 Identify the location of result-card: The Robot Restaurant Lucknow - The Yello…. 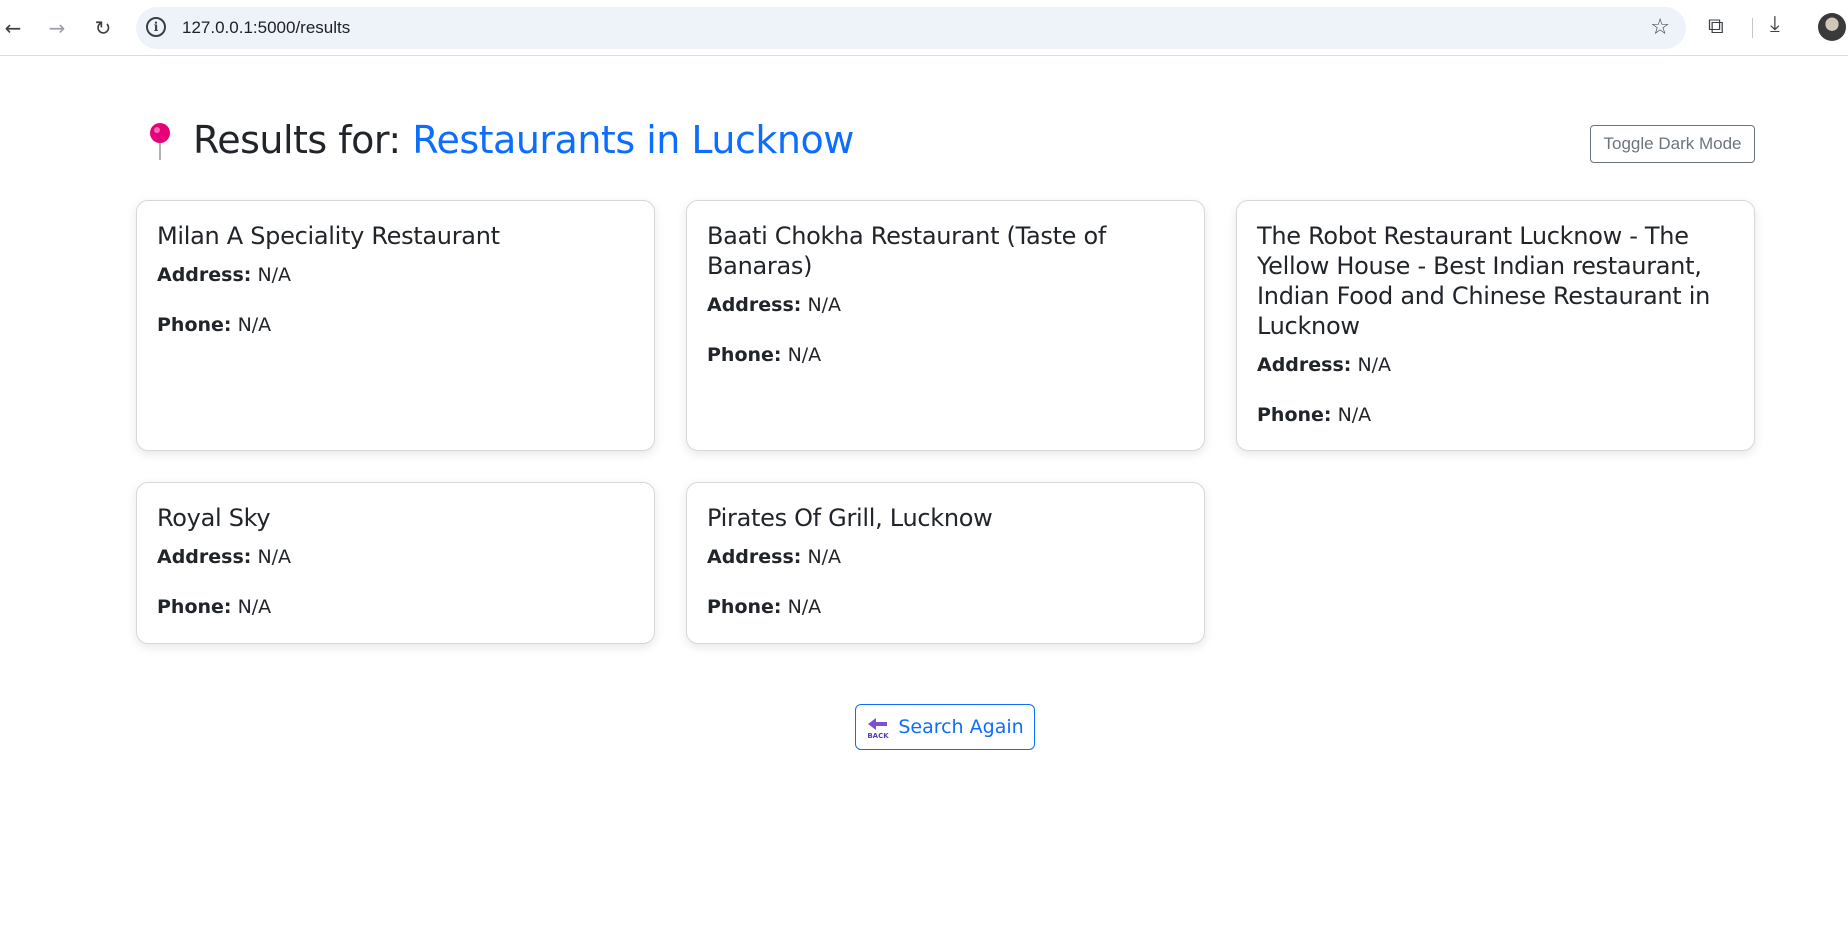
(1495, 325).